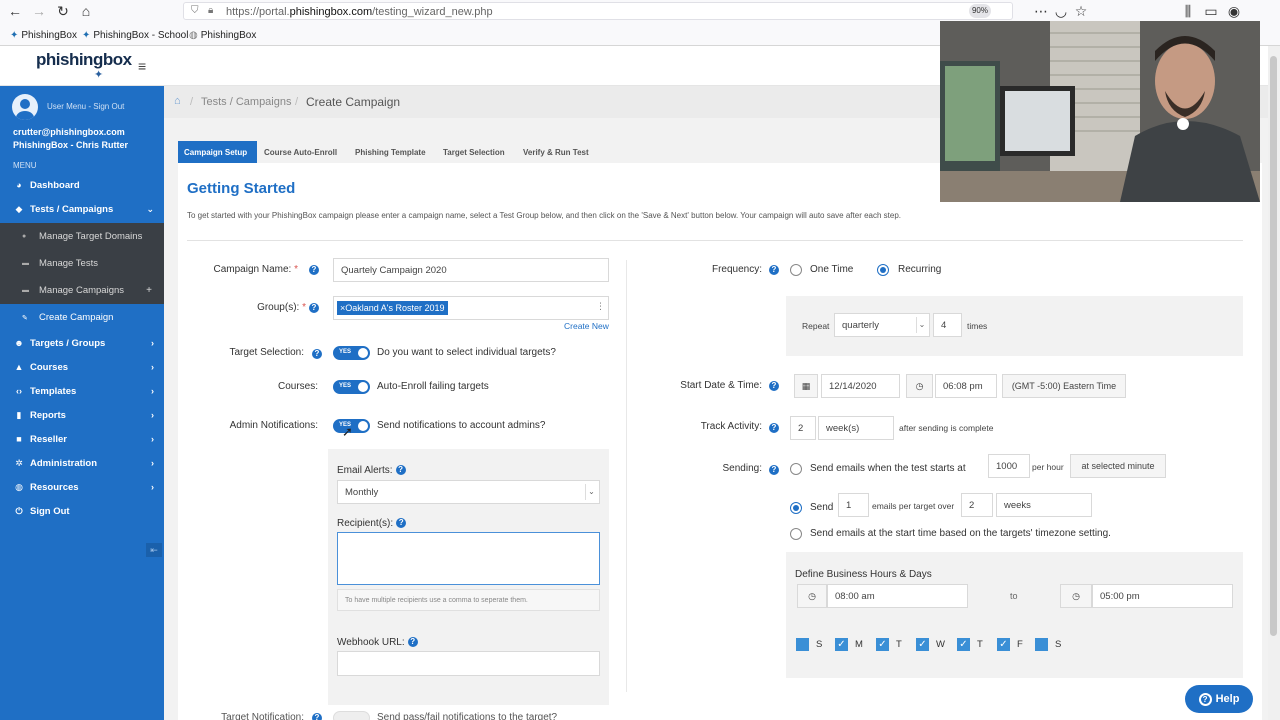  I want to click on calendar-icon: ▦, so click(806, 386).